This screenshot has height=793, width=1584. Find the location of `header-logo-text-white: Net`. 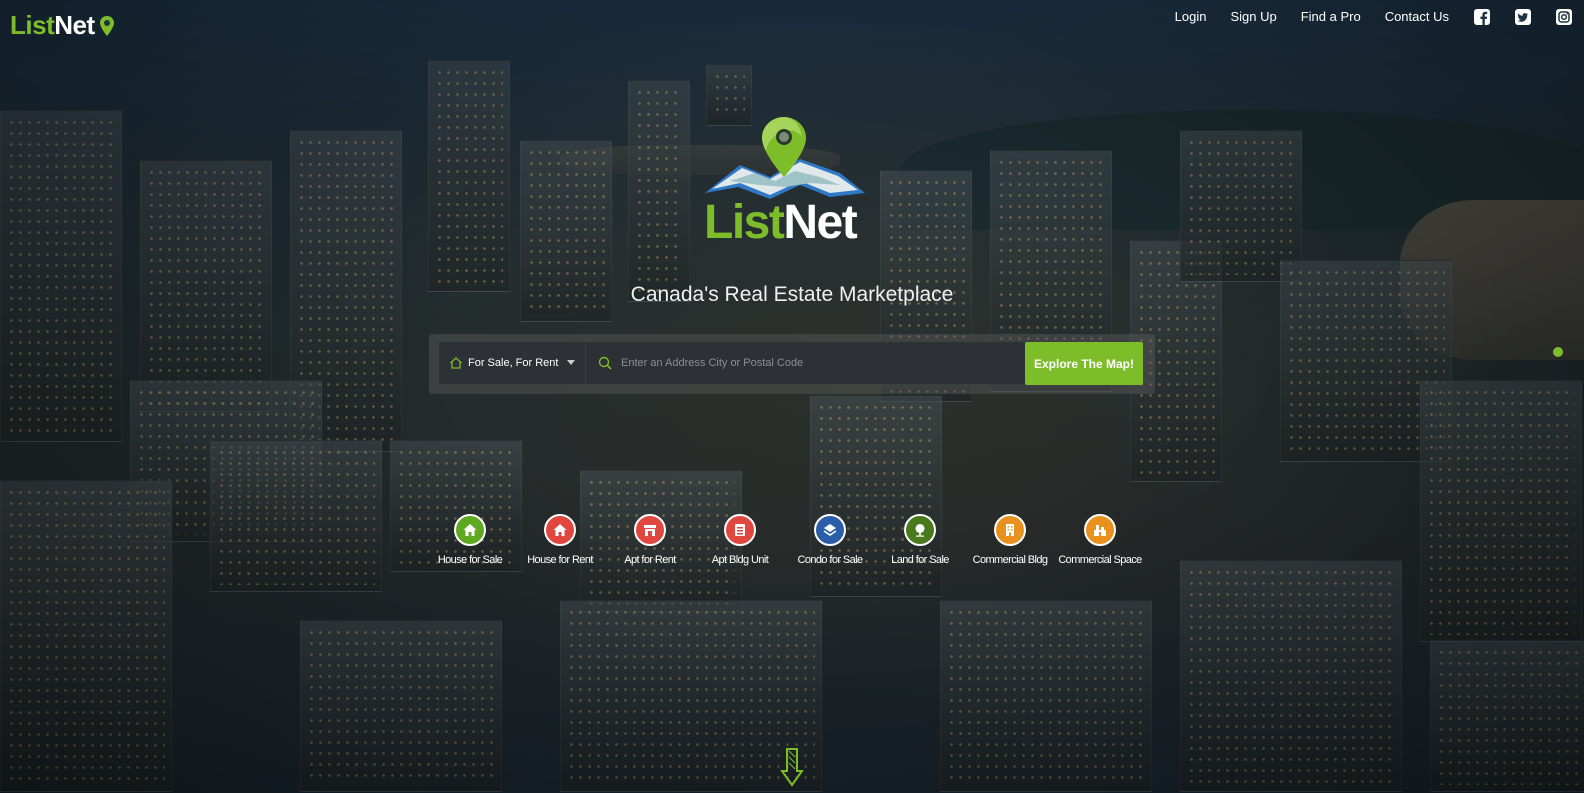

header-logo-text-white: Net is located at coordinates (74, 25).